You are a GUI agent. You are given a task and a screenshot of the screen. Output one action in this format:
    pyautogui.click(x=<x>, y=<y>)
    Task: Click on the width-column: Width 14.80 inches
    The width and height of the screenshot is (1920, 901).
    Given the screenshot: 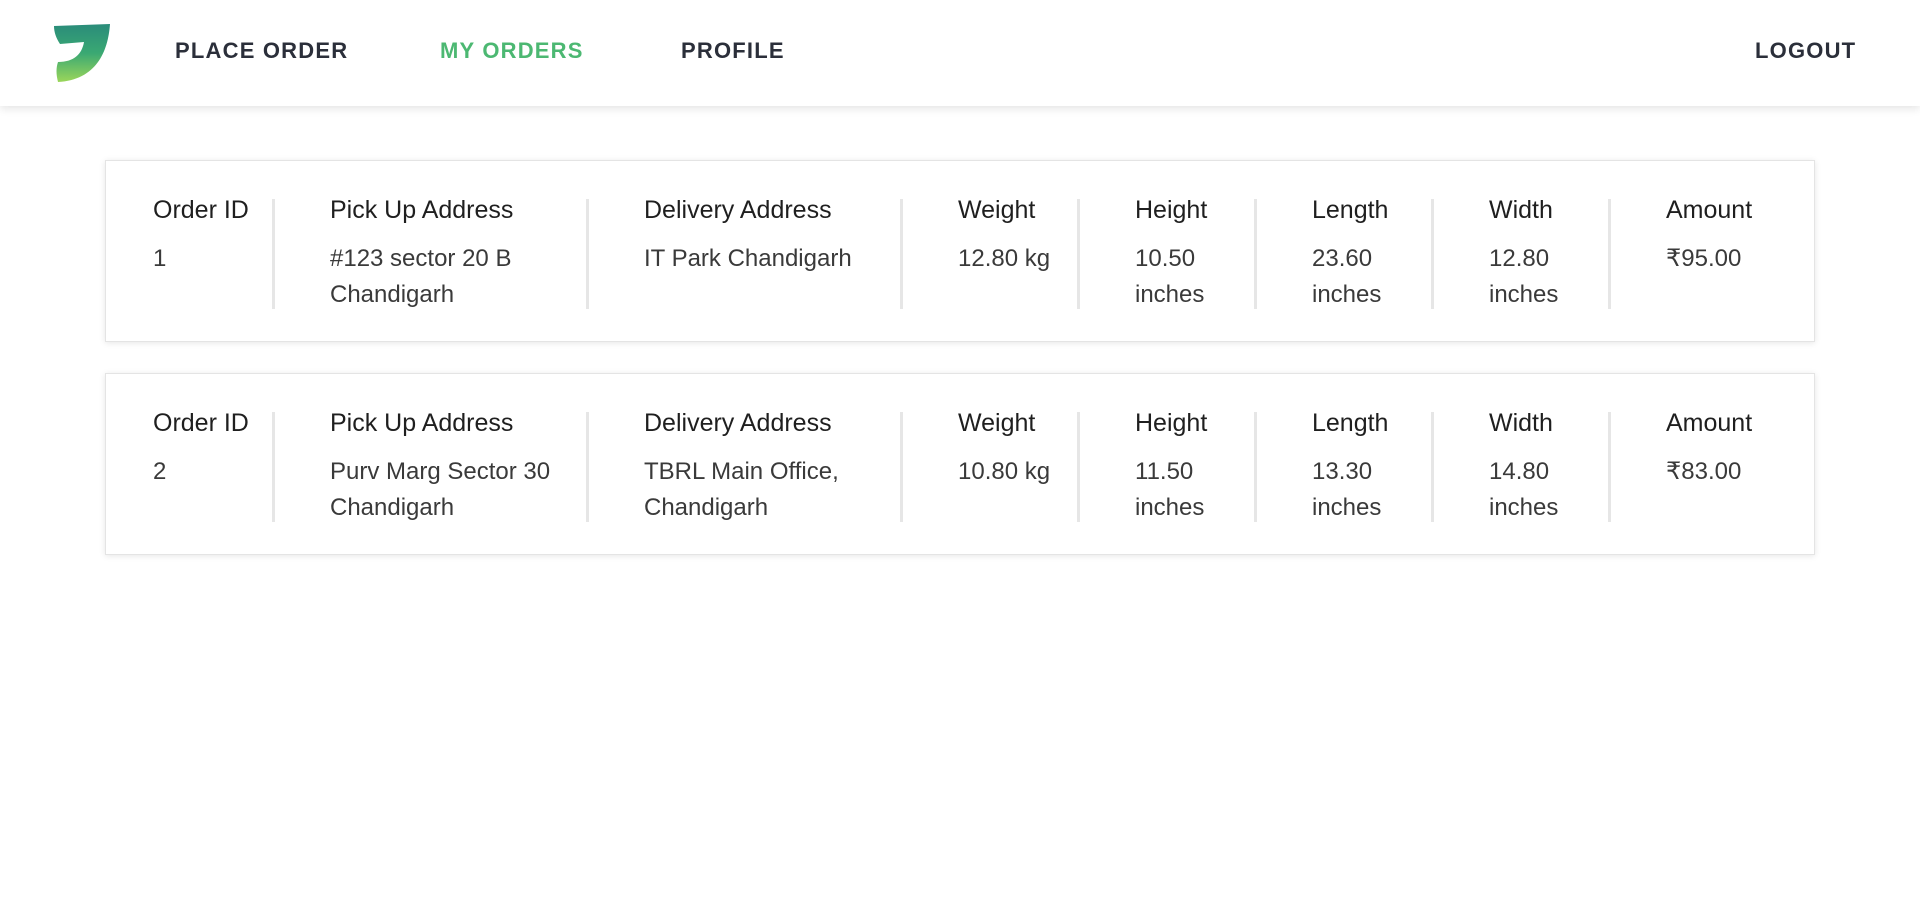 What is the action you would take?
    pyautogui.click(x=1549, y=466)
    